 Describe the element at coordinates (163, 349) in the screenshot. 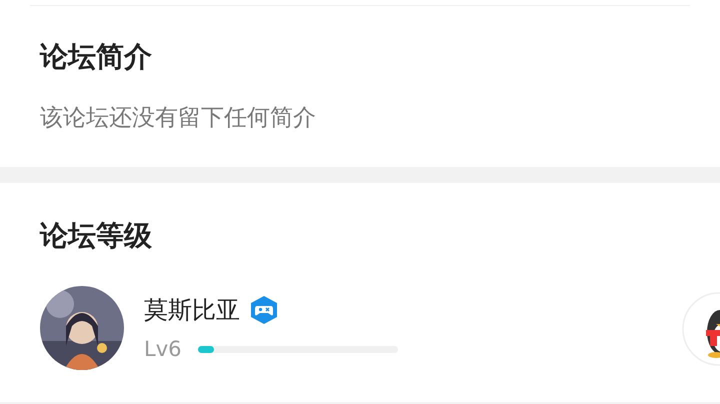

I see `level-label: Lv6` at that location.